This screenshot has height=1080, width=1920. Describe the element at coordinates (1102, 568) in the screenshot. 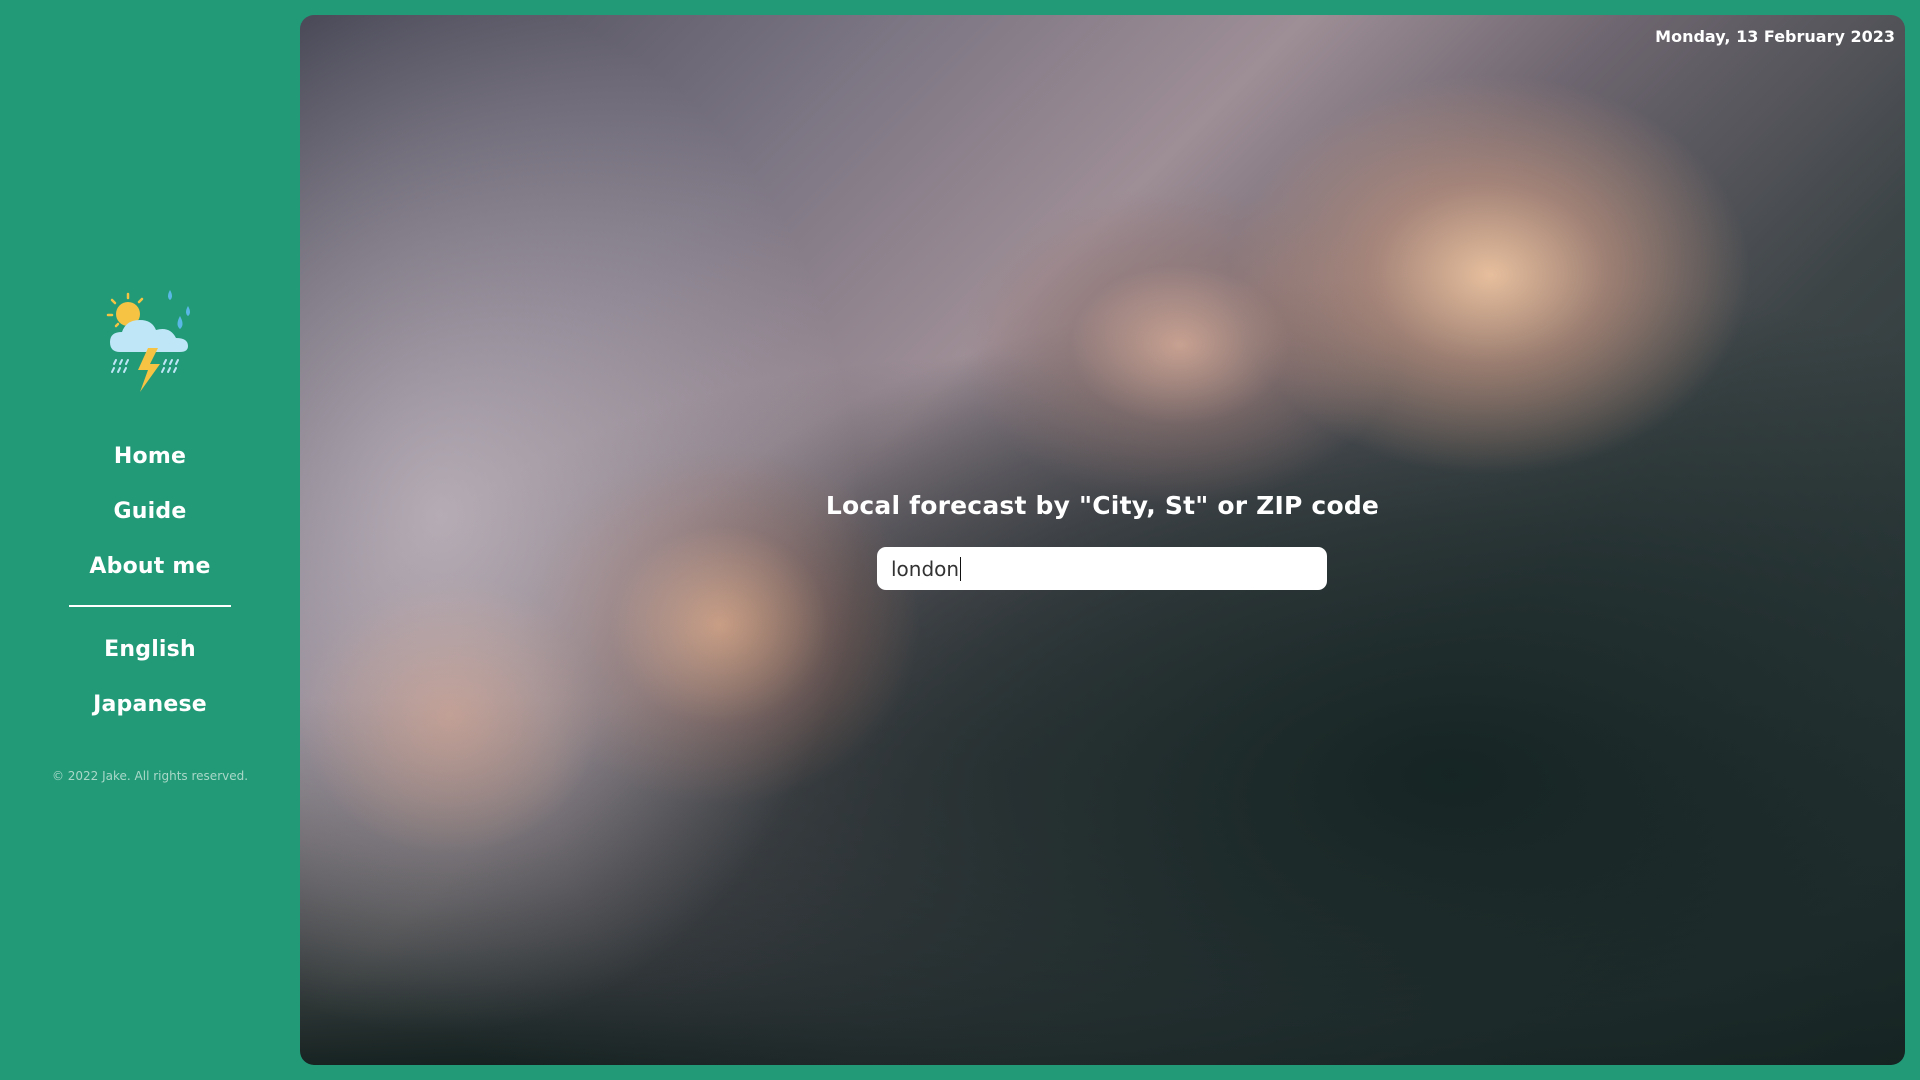

I see `location-search-input: london` at that location.